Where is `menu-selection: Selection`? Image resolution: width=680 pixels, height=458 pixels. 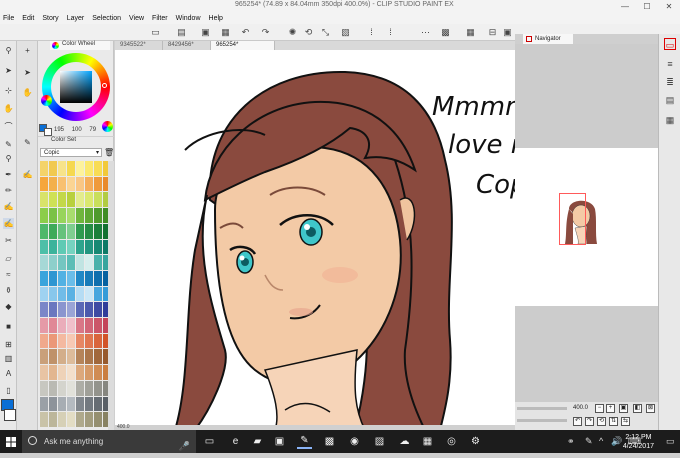 menu-selection: Selection is located at coordinates (106, 18).